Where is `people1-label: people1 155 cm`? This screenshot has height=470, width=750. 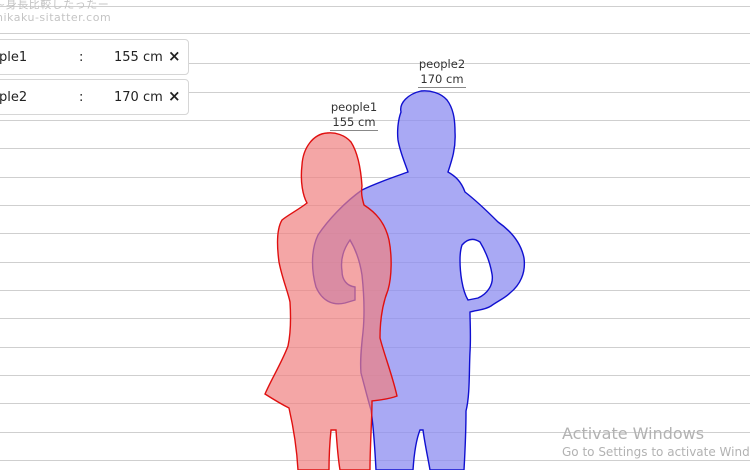 people1-label: people1 155 cm is located at coordinates (354, 115).